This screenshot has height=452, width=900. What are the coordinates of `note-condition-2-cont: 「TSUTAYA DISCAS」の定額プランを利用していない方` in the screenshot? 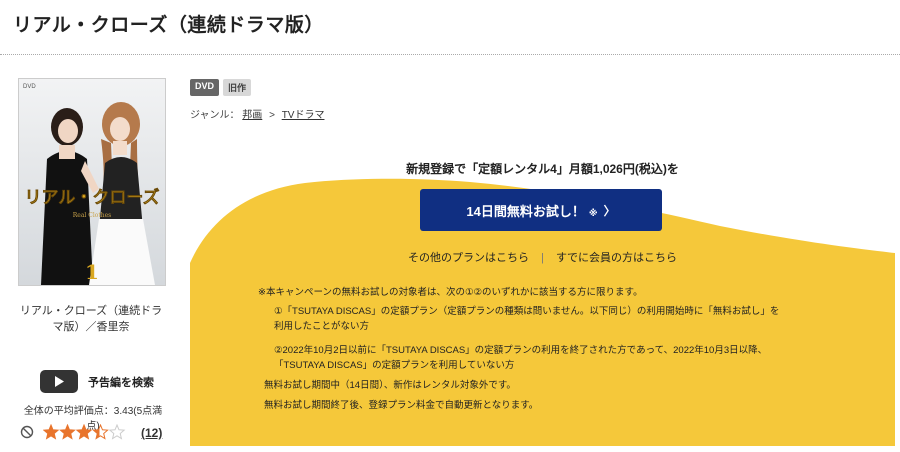 It's located at (394, 365).